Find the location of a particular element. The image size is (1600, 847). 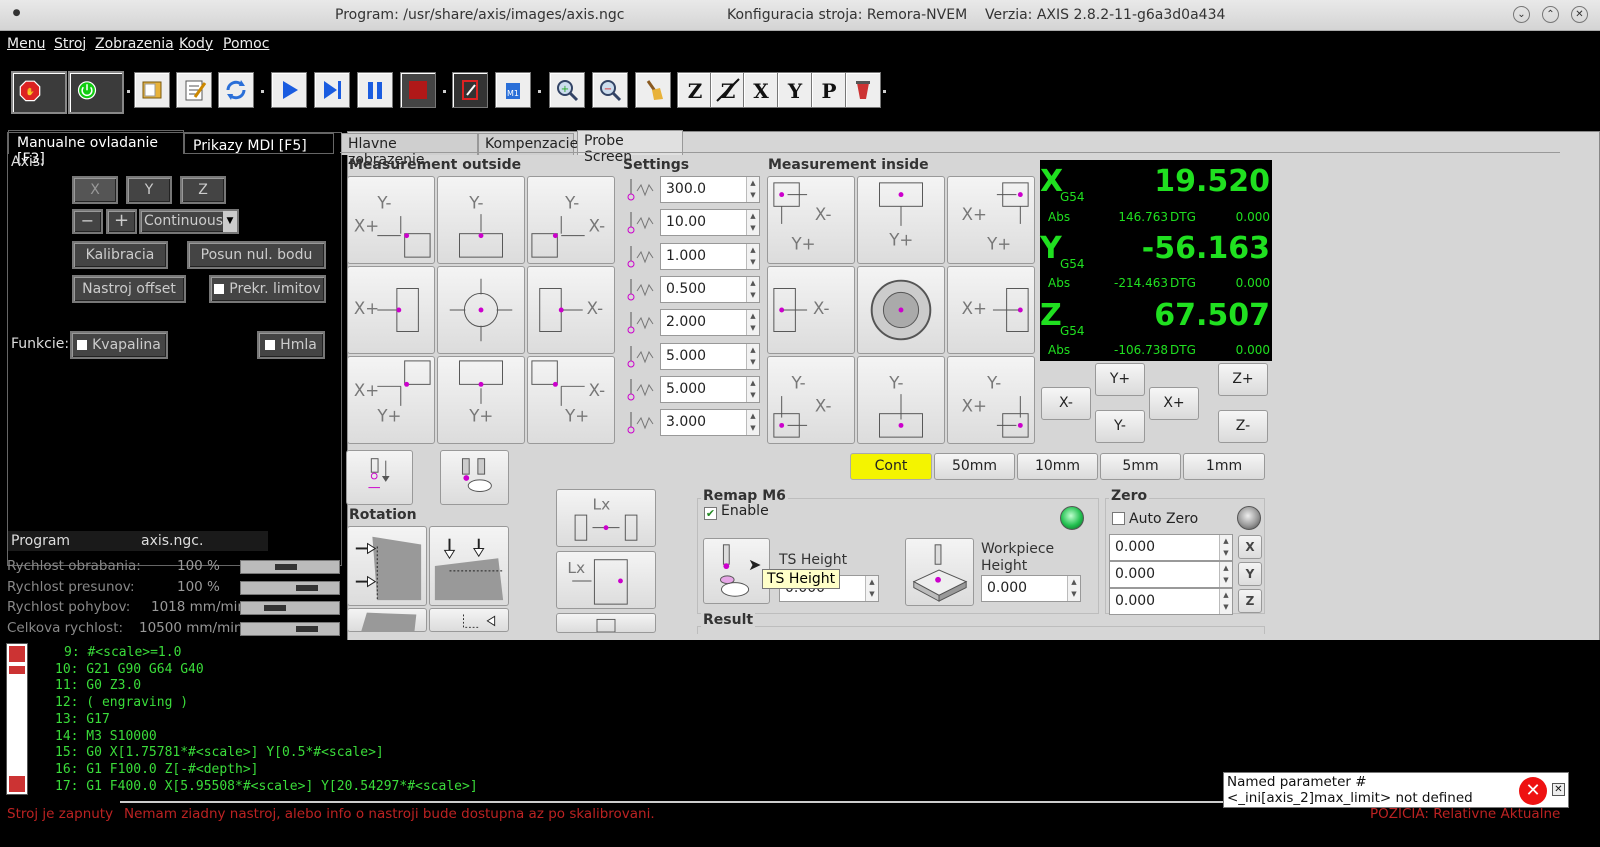

auto-zero-checkbox: Auto Zero is located at coordinates (1155, 519).